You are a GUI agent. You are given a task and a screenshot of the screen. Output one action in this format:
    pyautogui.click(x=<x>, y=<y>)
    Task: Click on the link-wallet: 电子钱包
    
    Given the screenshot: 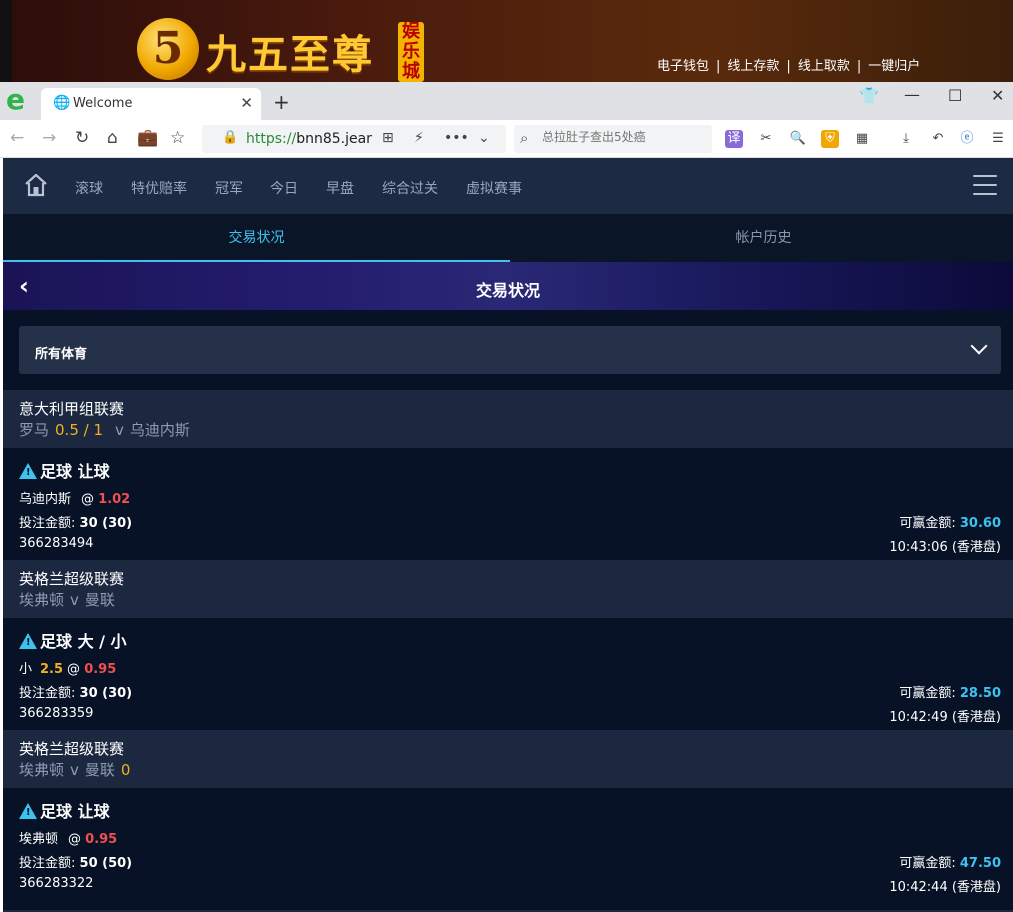 What is the action you would take?
    pyautogui.click(x=683, y=64)
    